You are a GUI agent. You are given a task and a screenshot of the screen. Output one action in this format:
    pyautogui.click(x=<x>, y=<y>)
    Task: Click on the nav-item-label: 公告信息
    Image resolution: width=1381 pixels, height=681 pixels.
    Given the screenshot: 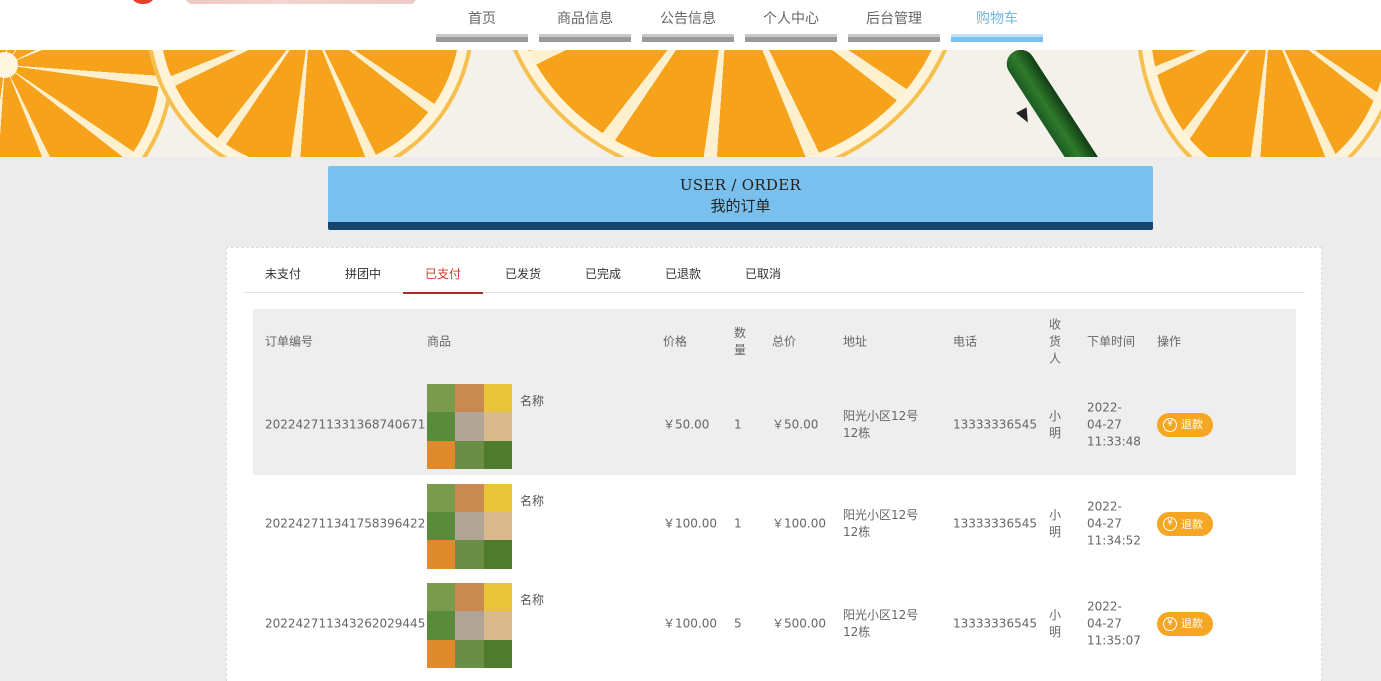 What is the action you would take?
    pyautogui.click(x=688, y=19)
    